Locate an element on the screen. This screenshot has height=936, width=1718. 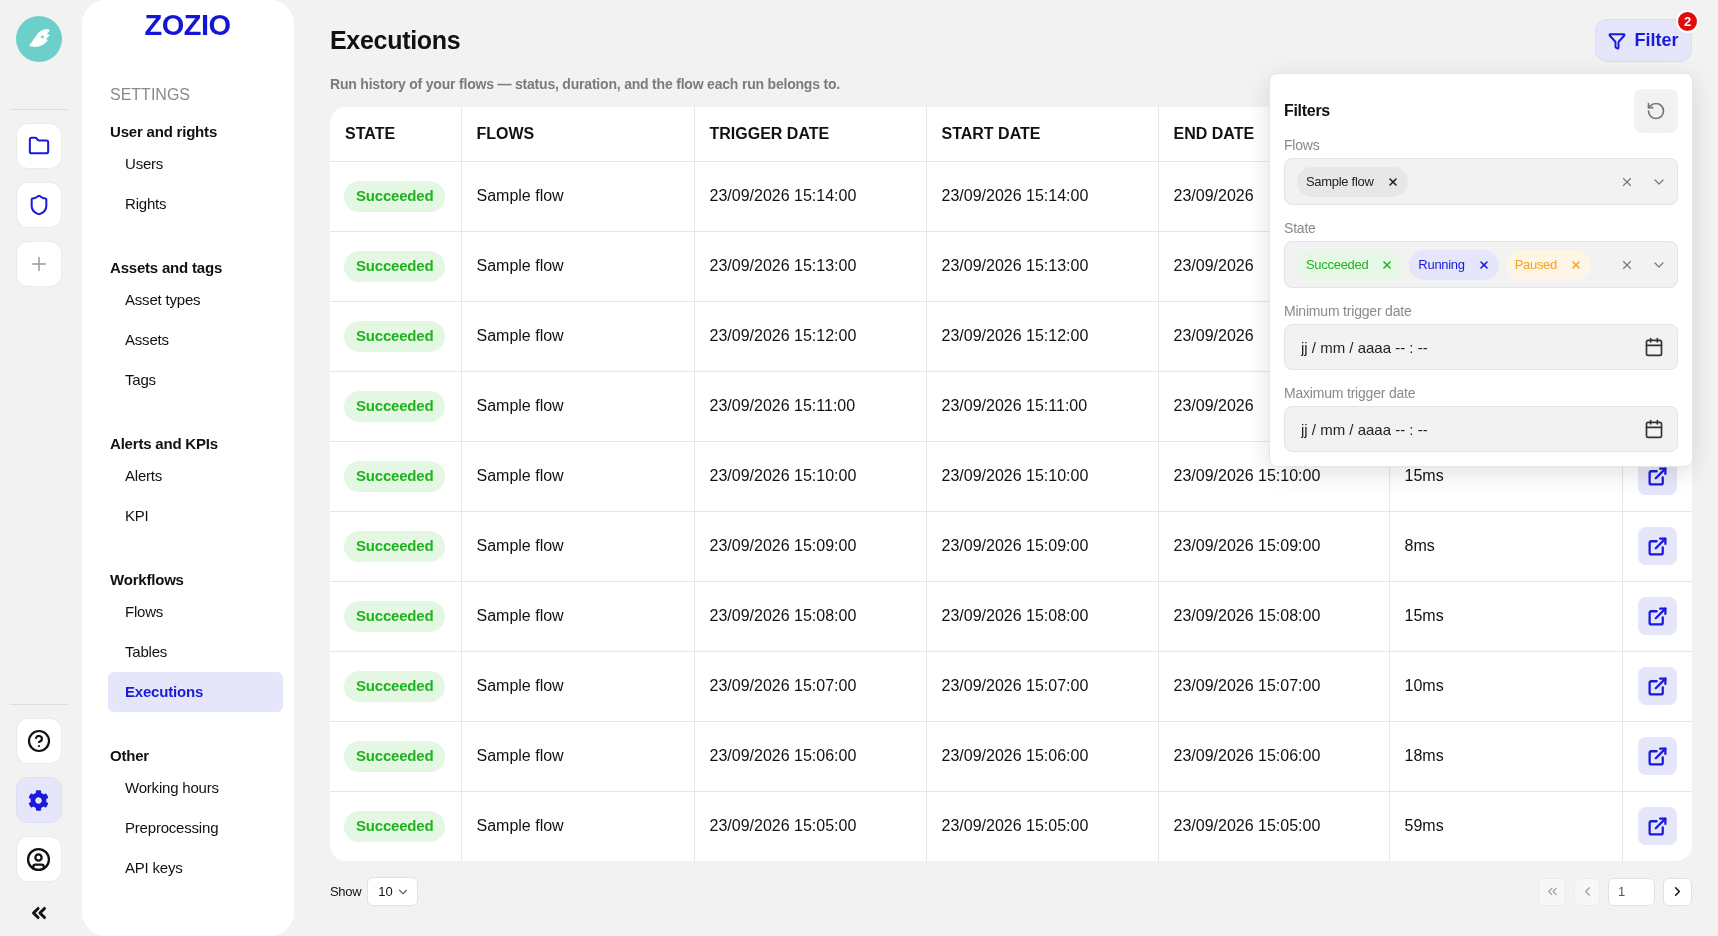
multiselect-field: Sample flow is located at coordinates (1481, 181).